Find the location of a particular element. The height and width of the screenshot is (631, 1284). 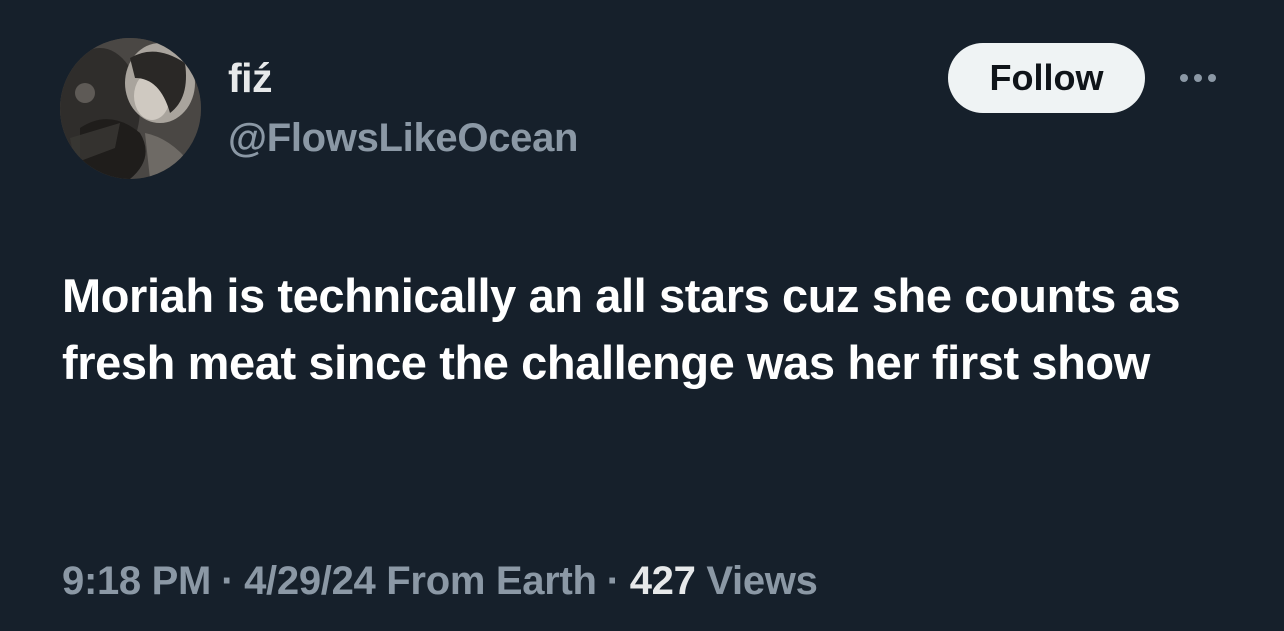

more-options-button is located at coordinates (1198, 78).